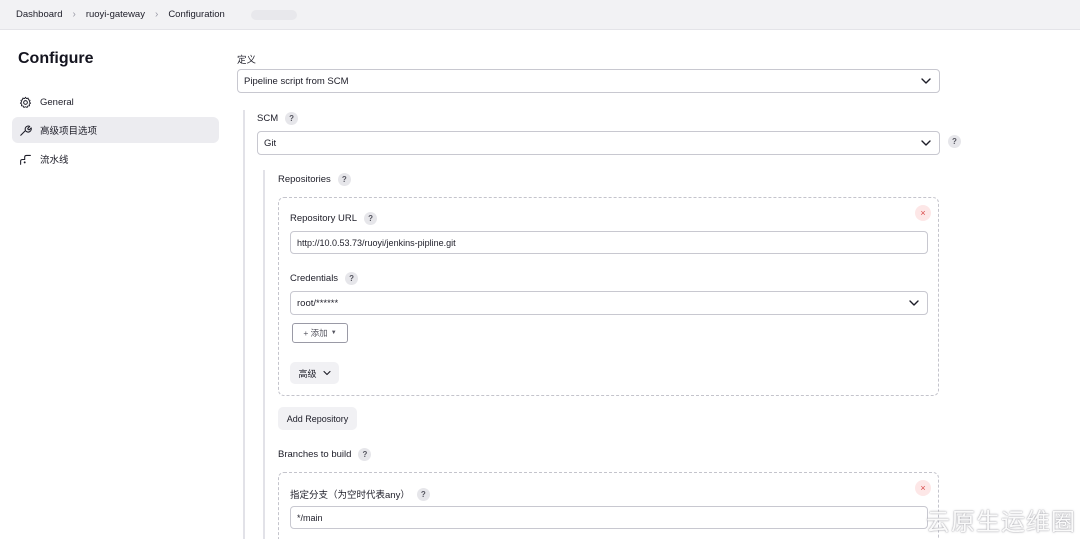 The height and width of the screenshot is (539, 1080). Describe the element at coordinates (304, 179) in the screenshot. I see `repositories-label-text: Repositories` at that location.